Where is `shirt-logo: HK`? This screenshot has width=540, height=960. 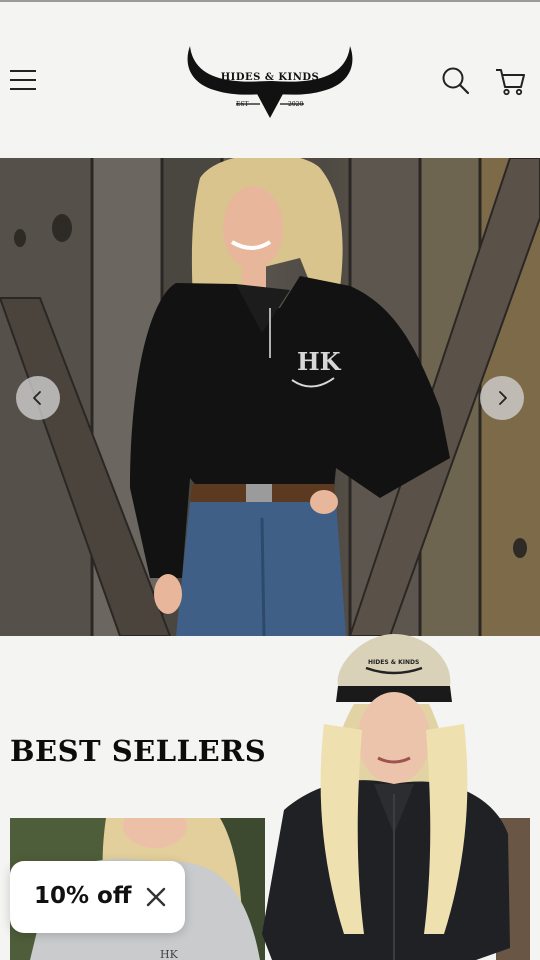
shirt-logo: HK is located at coordinates (319, 361).